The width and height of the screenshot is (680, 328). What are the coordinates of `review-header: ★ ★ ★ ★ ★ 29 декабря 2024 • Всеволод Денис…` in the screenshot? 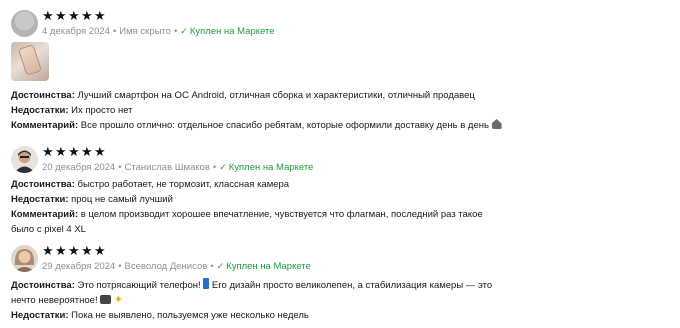 It's located at (345, 261).